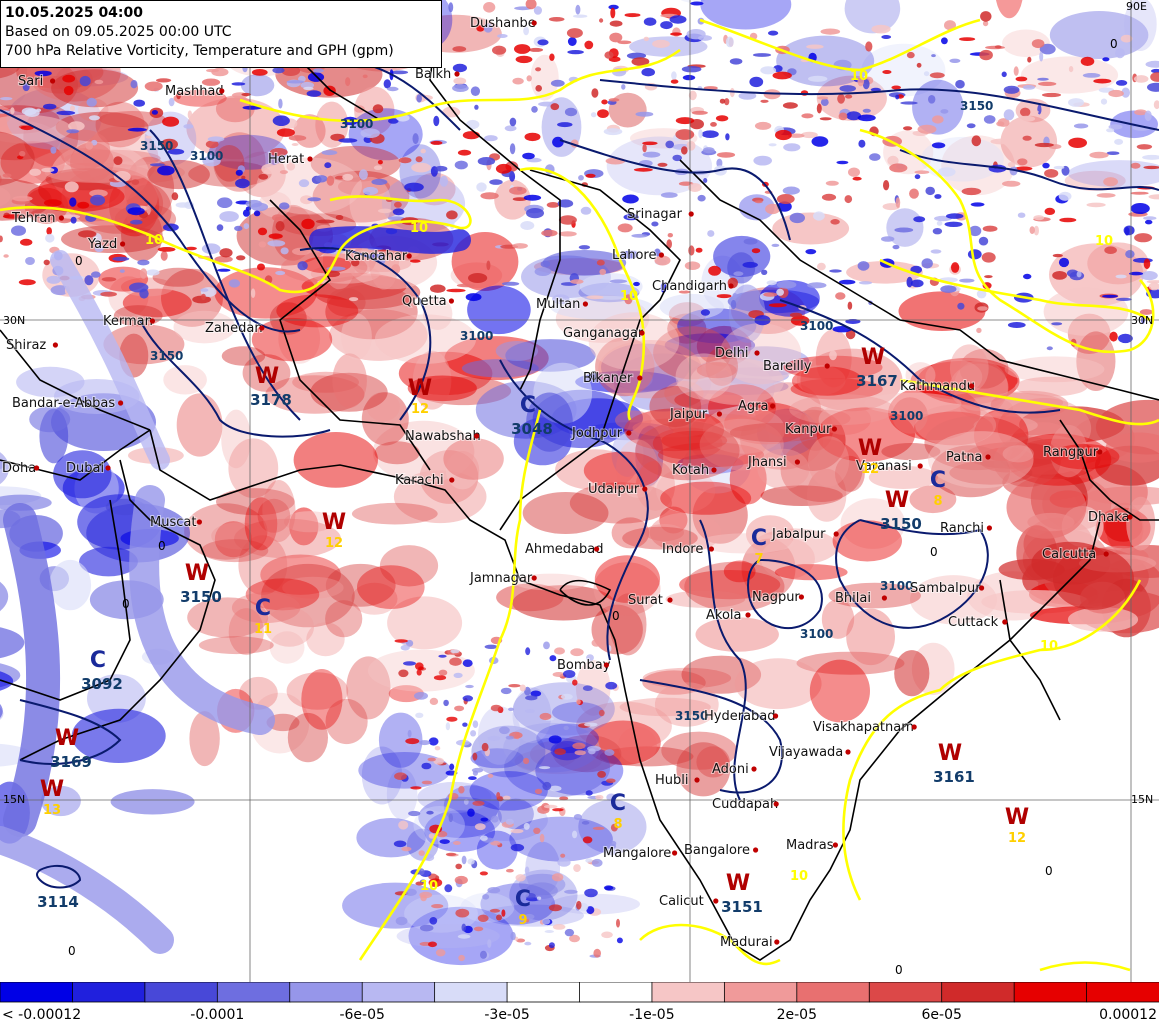  Describe the element at coordinates (420, 409) in the screenshot. I see `center-temp: 12` at that location.